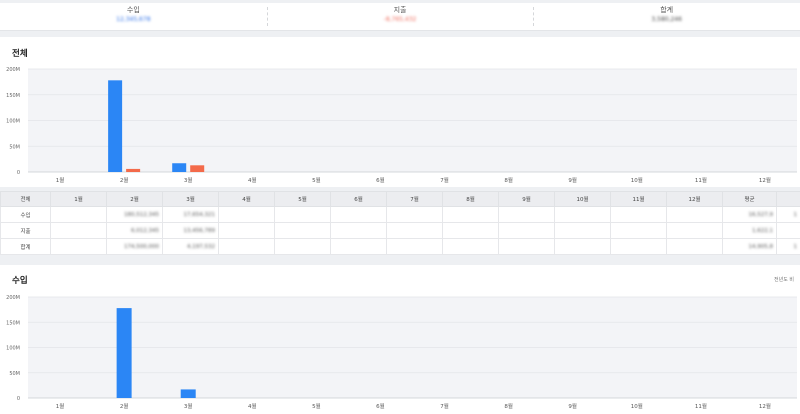 The image size is (800, 414). Describe the element at coordinates (14, 374) in the screenshot. I see `y-tick-label: 50M` at that location.